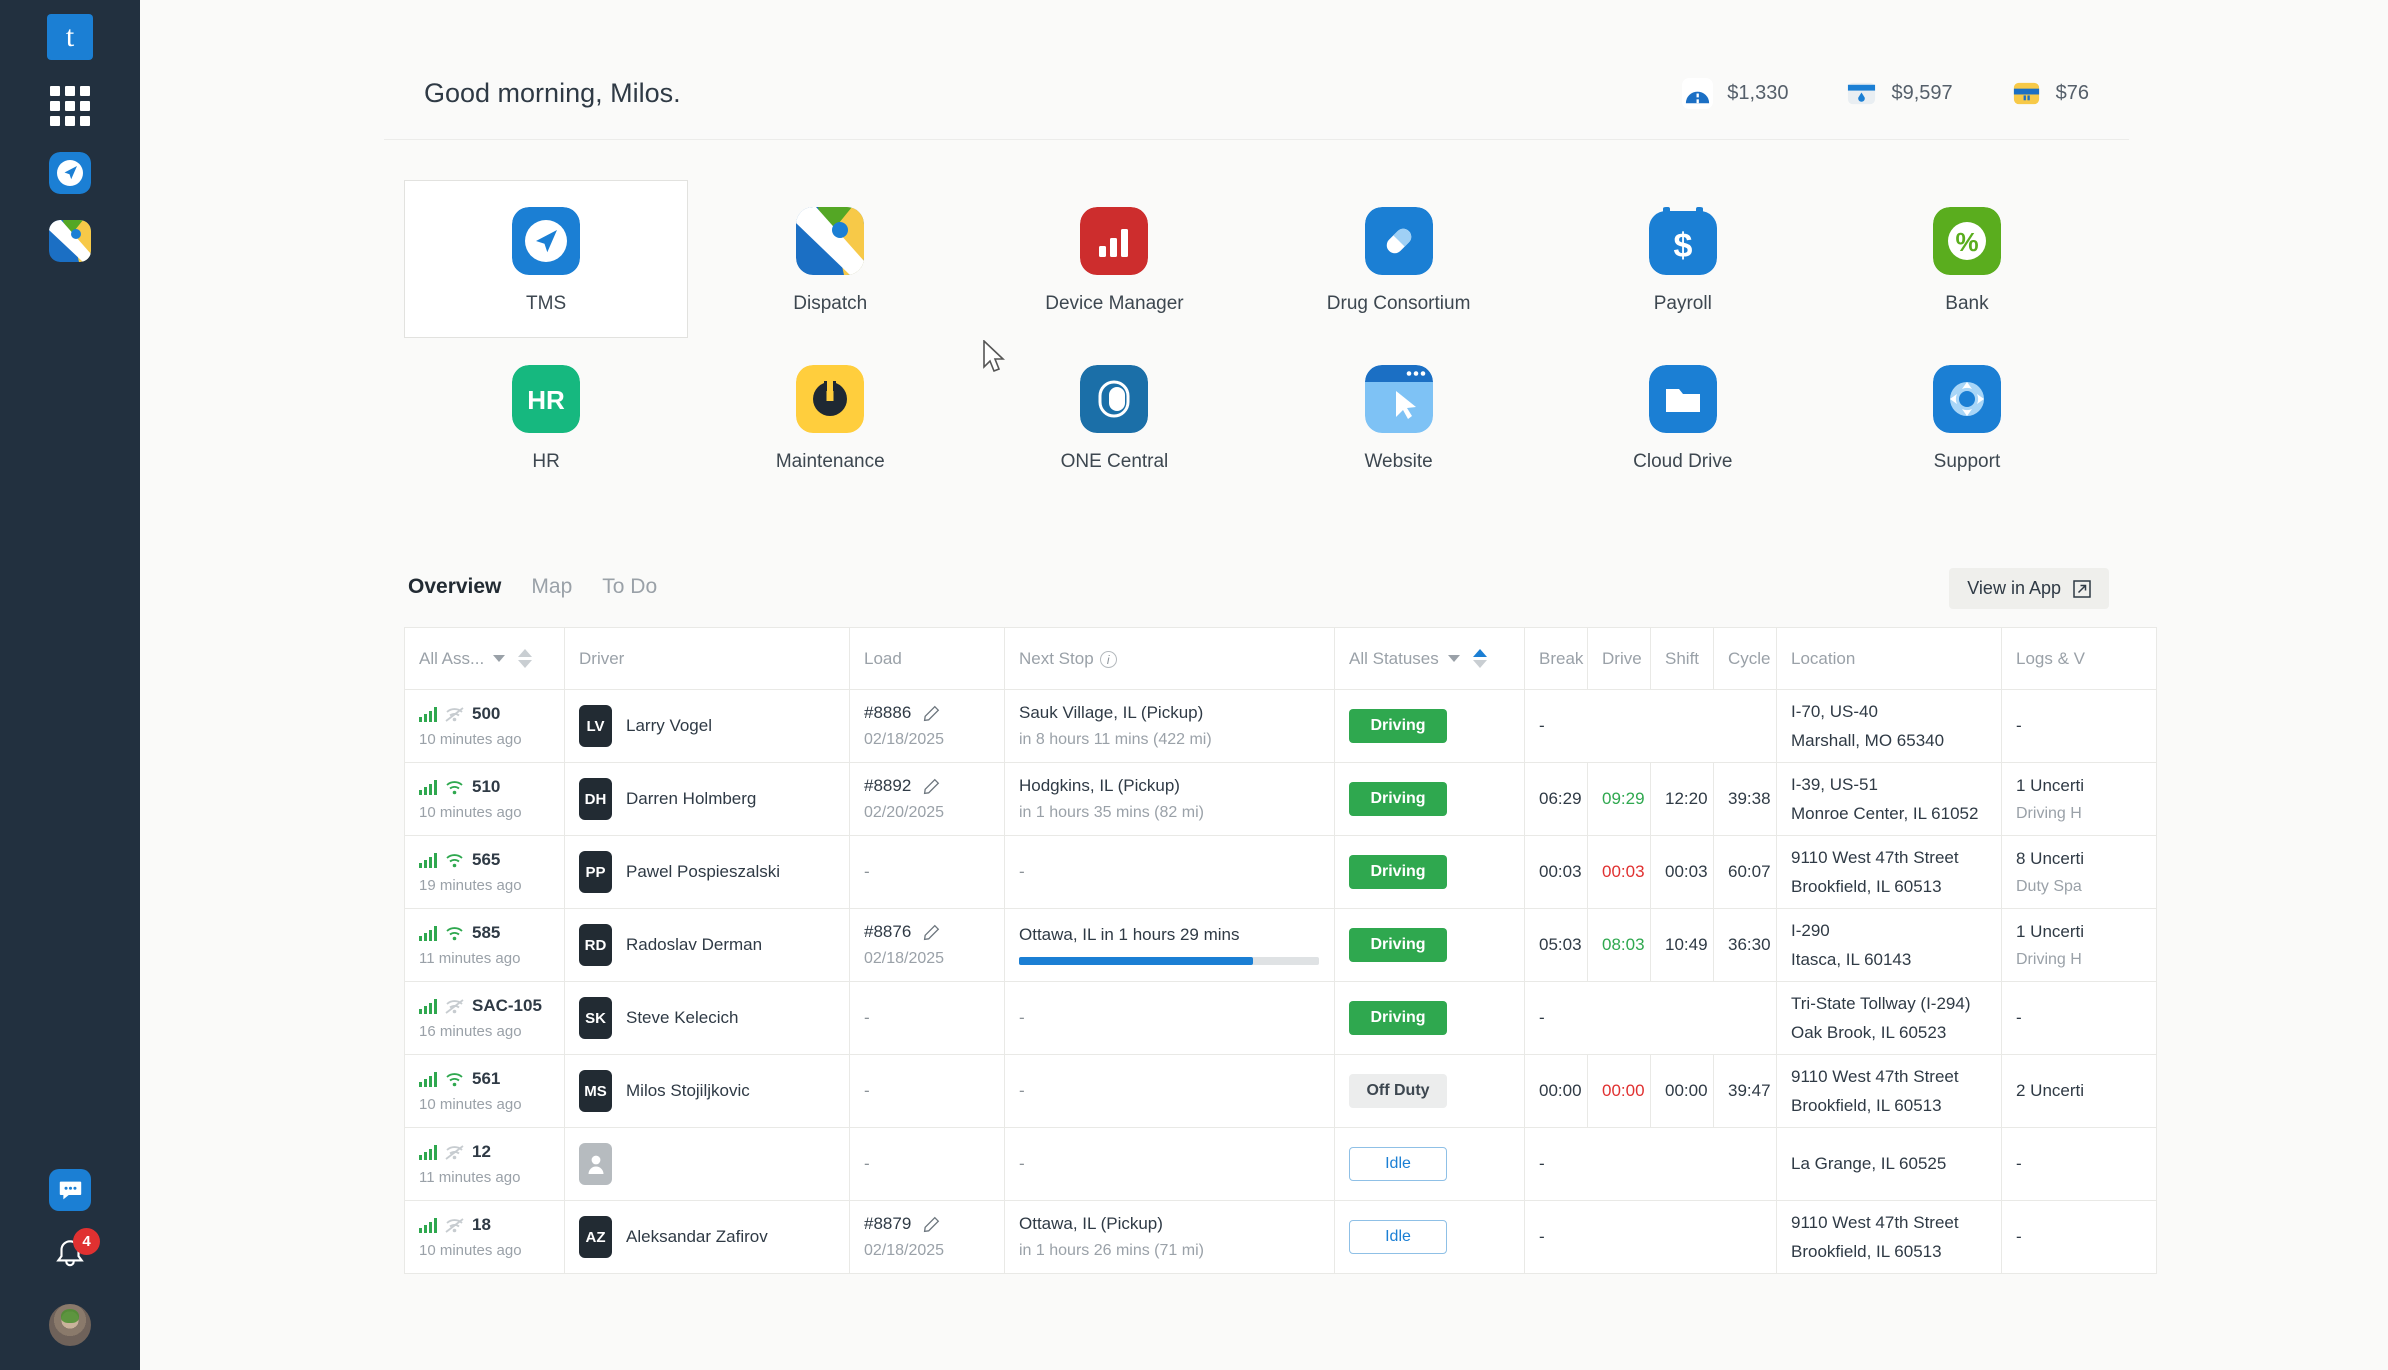  I want to click on tab-to-do: To Do, so click(629, 589).